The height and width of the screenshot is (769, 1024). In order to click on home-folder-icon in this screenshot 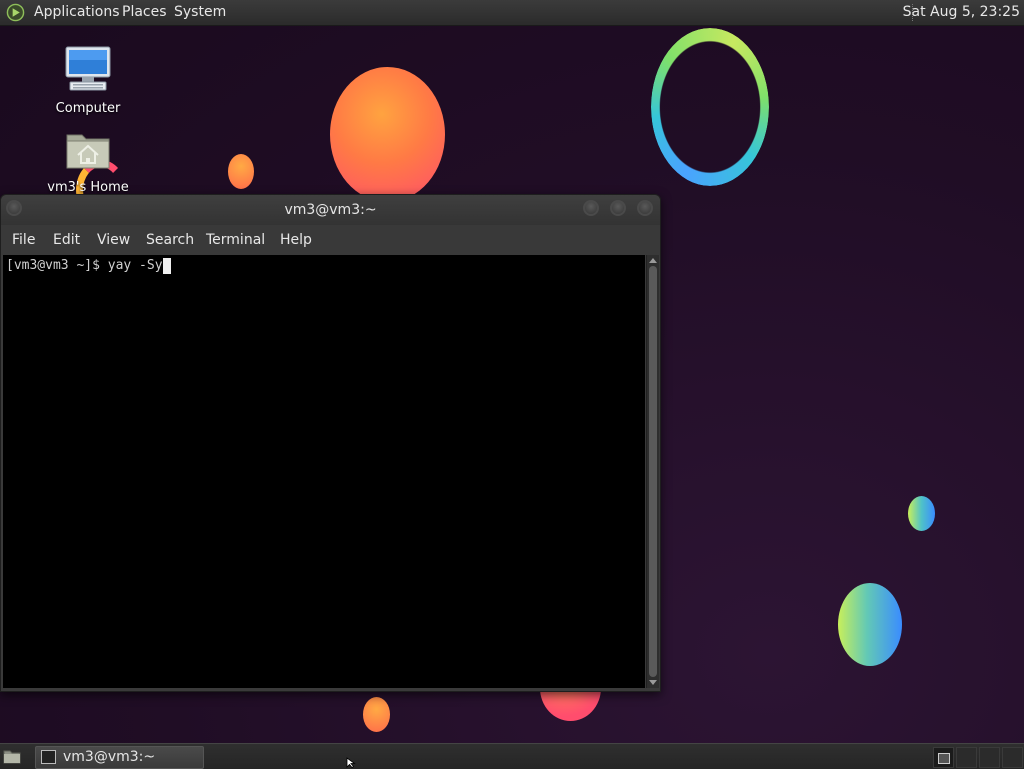, I will do `click(88, 151)`.